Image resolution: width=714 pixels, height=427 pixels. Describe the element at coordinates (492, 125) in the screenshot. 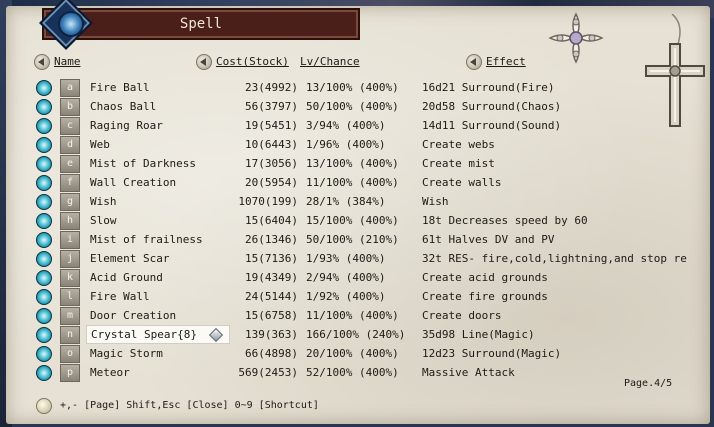

I see `spell-effect: 14d11 Surround(Sound)` at that location.